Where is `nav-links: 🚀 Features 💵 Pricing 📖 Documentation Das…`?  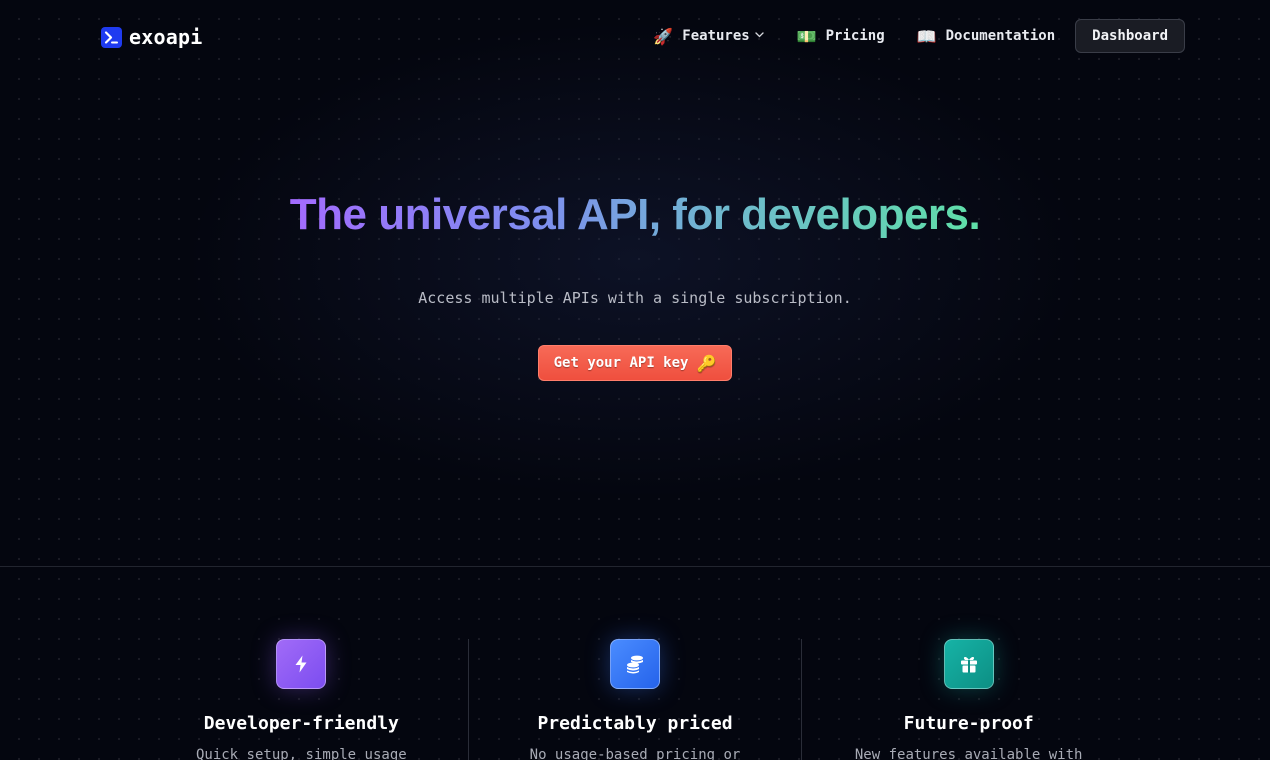
nav-links: 🚀 Features 💵 Pricing 📖 Documentation Das… is located at coordinates (919, 36).